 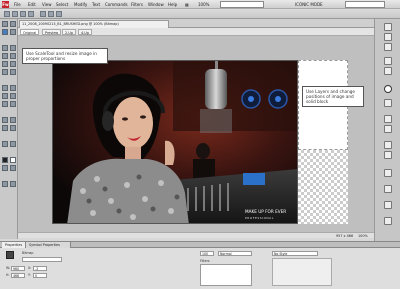 I want to click on app-logo: Fw, so click(x=5, y=4).